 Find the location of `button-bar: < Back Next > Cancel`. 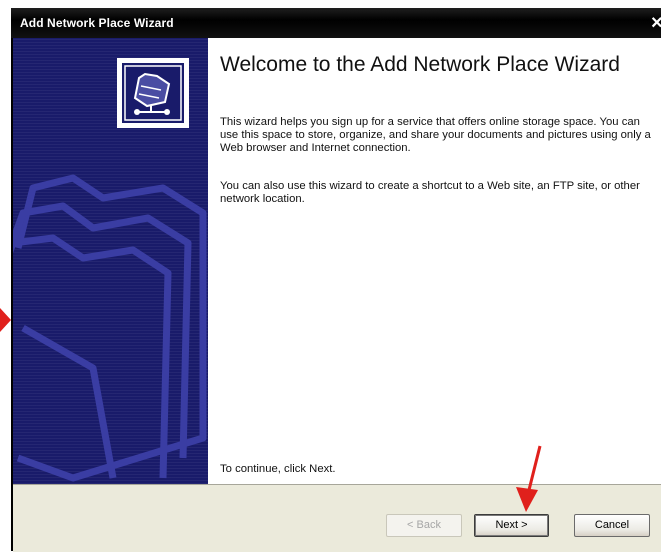

button-bar: < Back Next > Cancel is located at coordinates (337, 518).